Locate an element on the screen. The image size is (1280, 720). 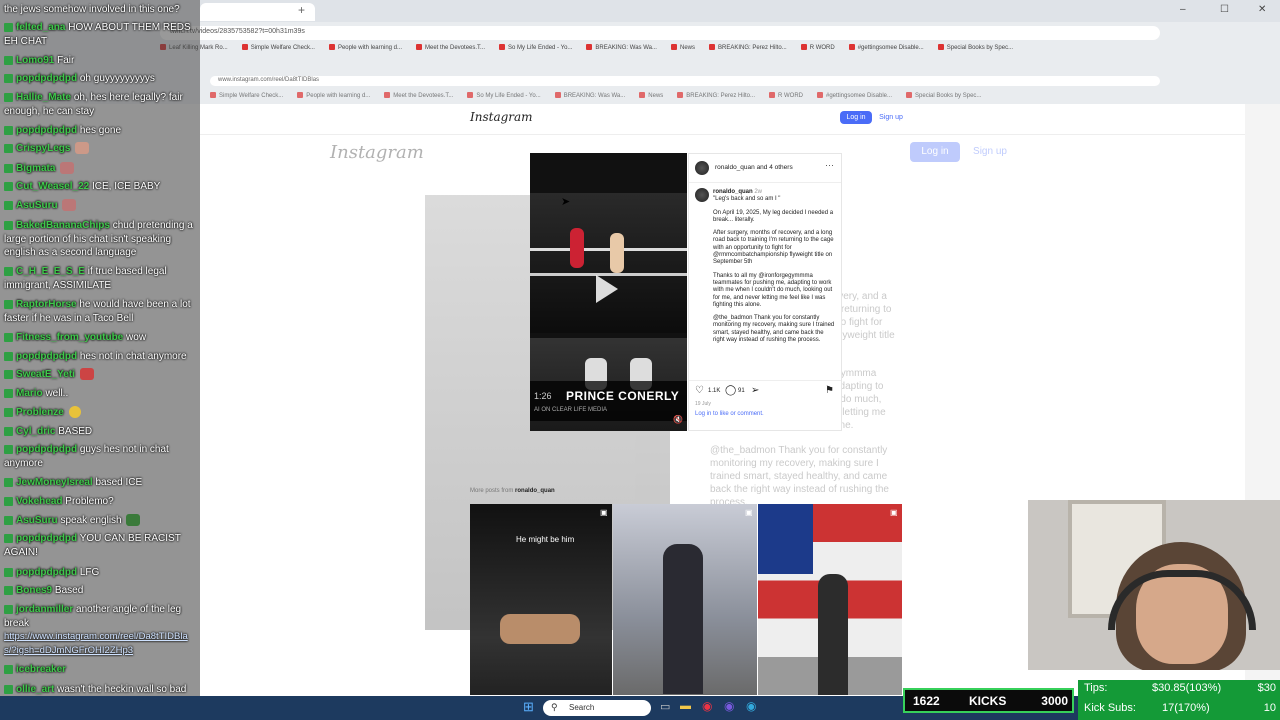
fighter-figure is located at coordinates (683, 619).